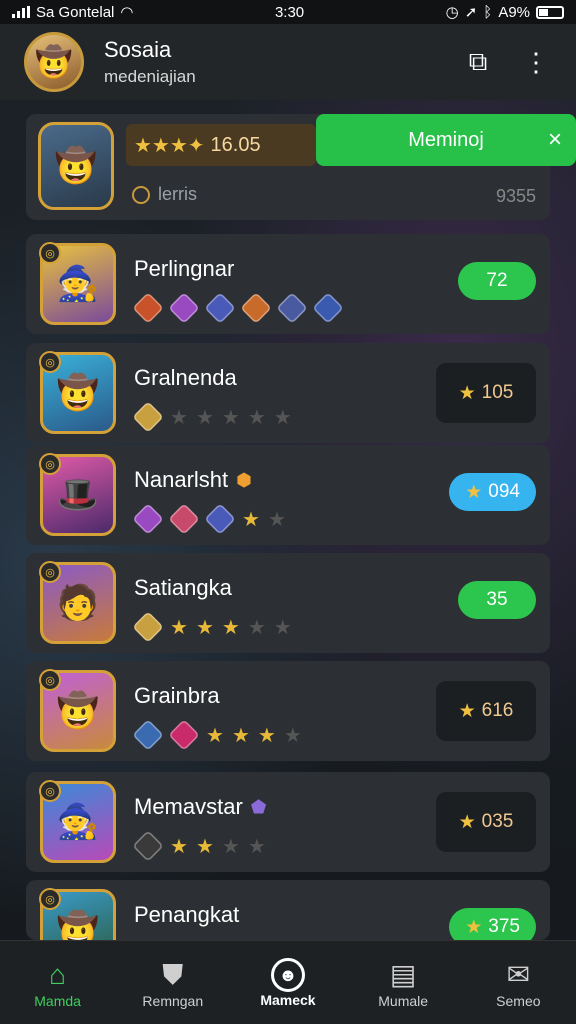 This screenshot has height=1024, width=576. What do you see at coordinates (504, 491) in the screenshot?
I see `score-value: 094` at bounding box center [504, 491].